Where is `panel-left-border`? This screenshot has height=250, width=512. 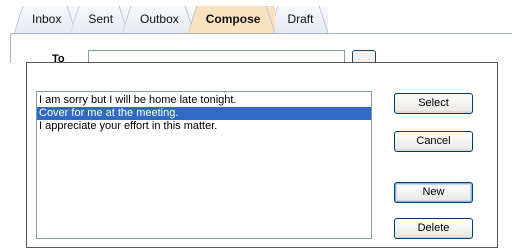 panel-left-border is located at coordinates (10, 48).